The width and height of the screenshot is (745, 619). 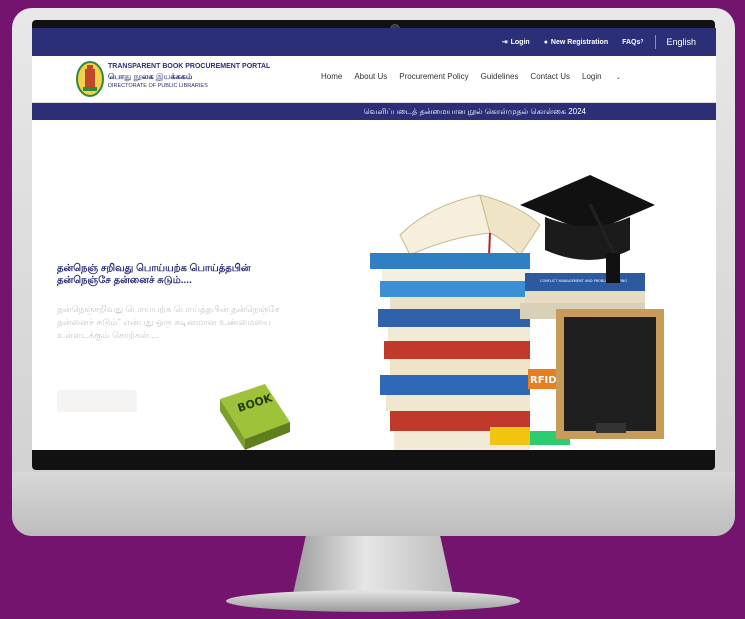 What do you see at coordinates (592, 76) in the screenshot?
I see `nav-login-label: Login` at bounding box center [592, 76].